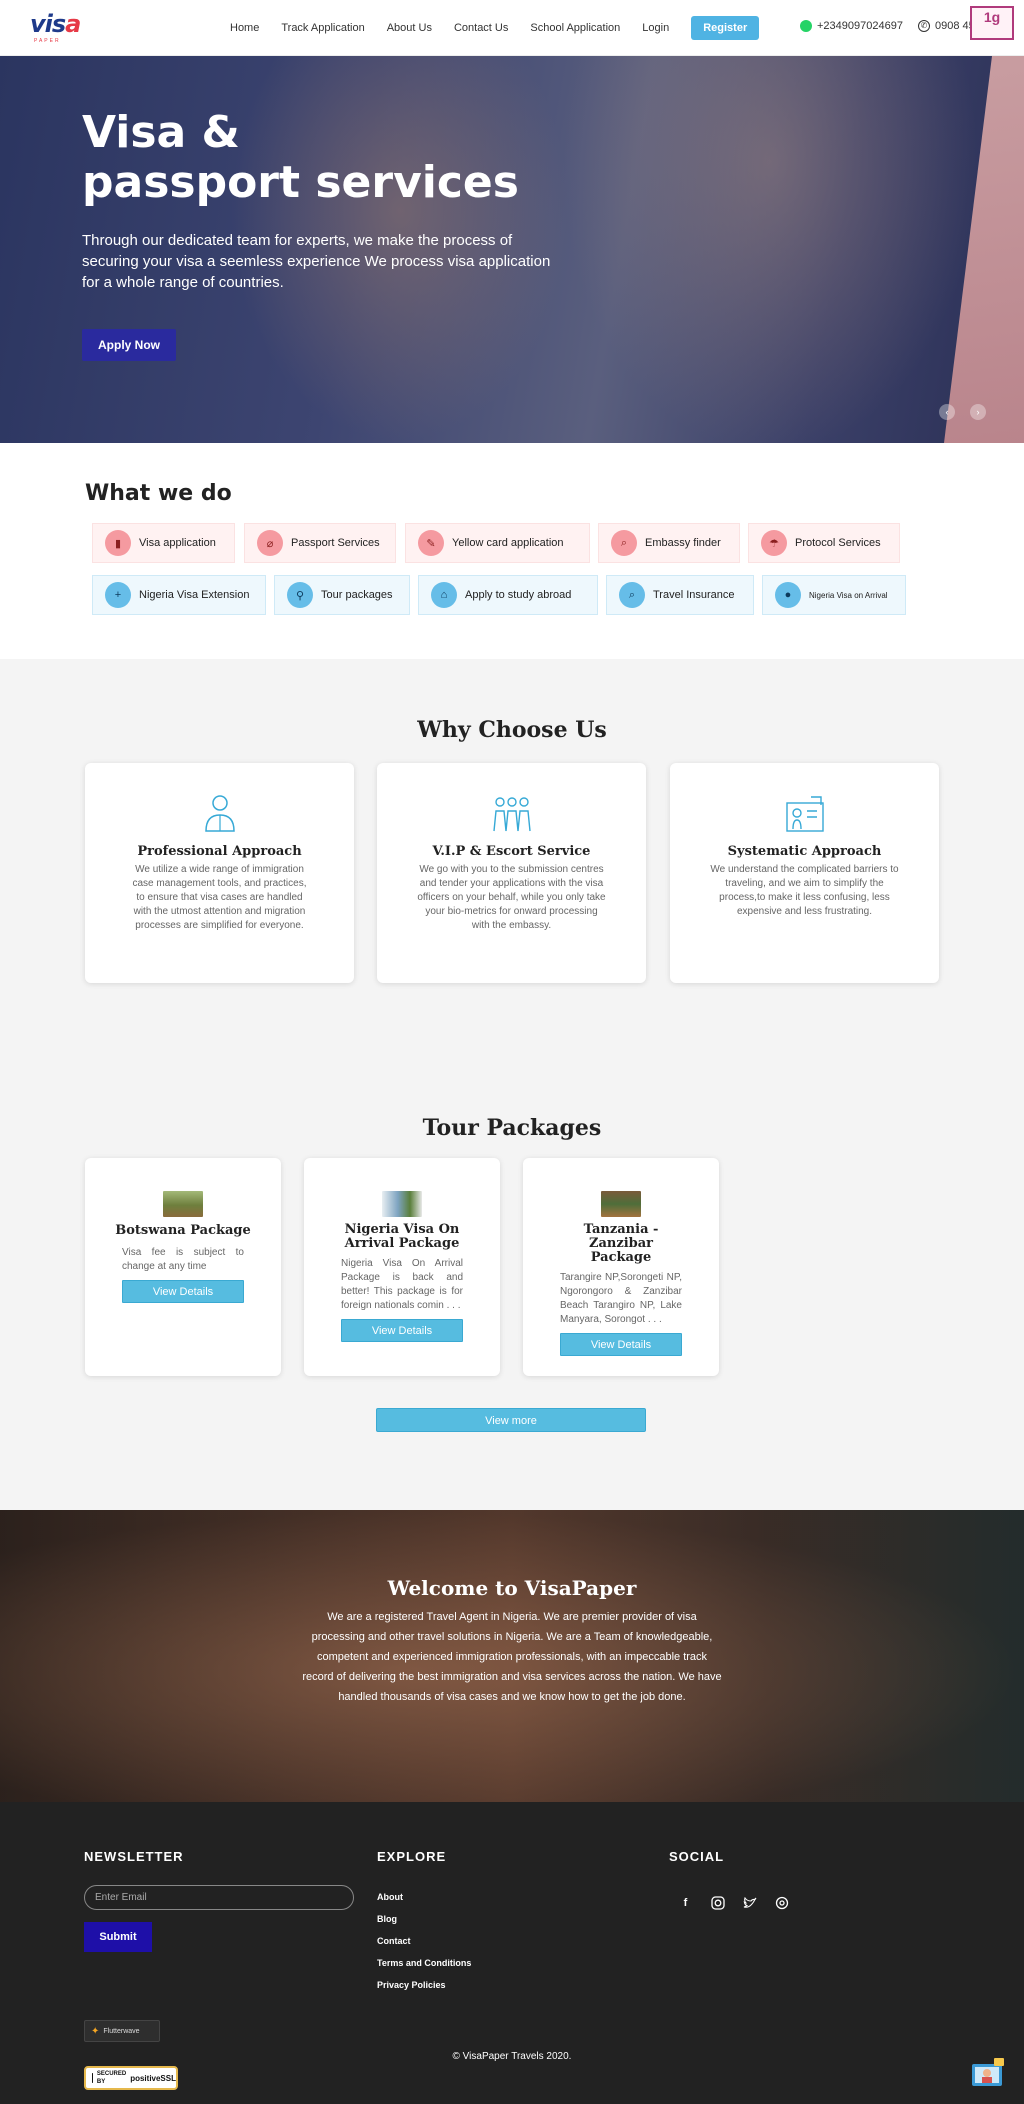 Image resolution: width=1024 pixels, height=2104 pixels. I want to click on service-visa-extension: + Nigeria Visa Extension, so click(179, 595).